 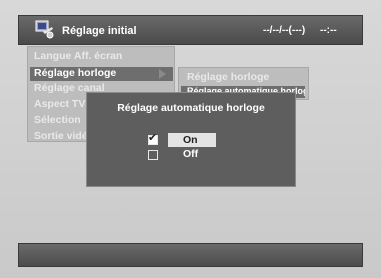 What do you see at coordinates (99, 31) in the screenshot?
I see `page-title: Réglage initial` at bounding box center [99, 31].